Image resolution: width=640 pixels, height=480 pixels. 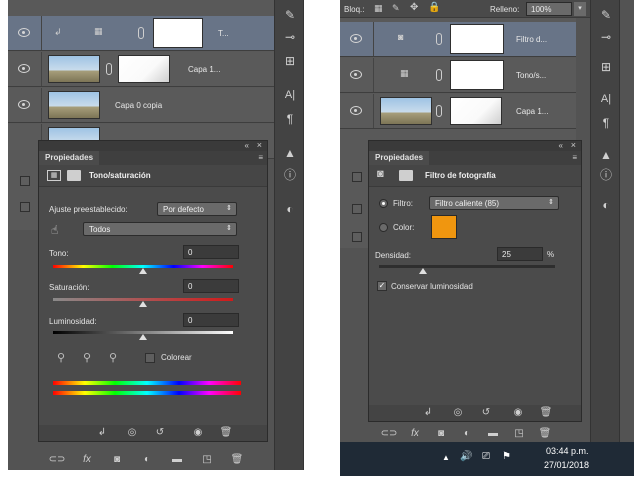 What do you see at coordinates (143, 337) in the screenshot?
I see `lightness-slider-knob` at bounding box center [143, 337].